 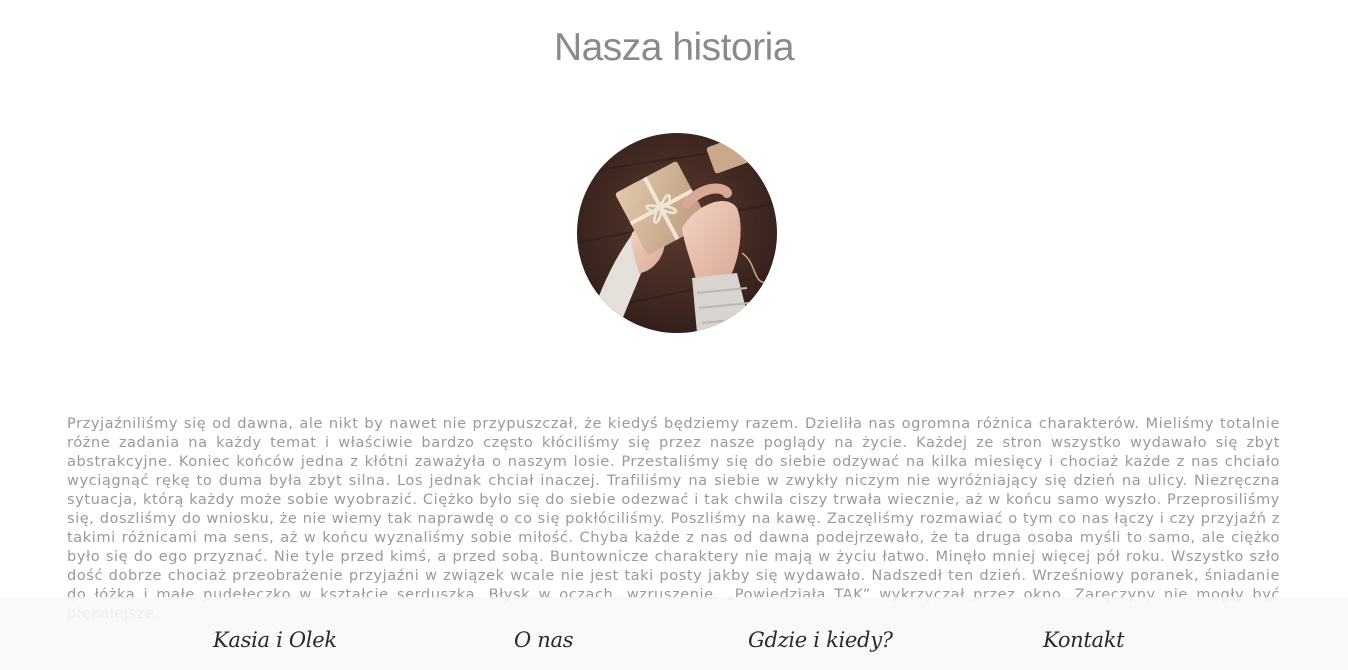 What do you see at coordinates (1084, 640) in the screenshot?
I see `nav-link-contact: Kontakt` at bounding box center [1084, 640].